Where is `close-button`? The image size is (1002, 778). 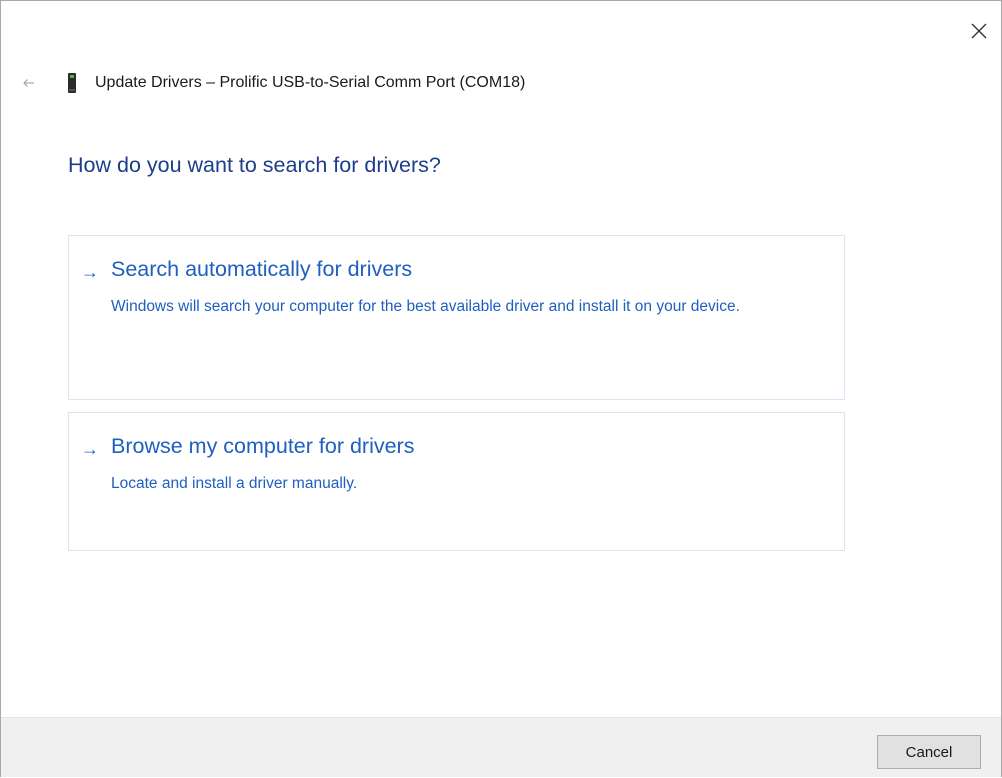
close-button is located at coordinates (979, 31).